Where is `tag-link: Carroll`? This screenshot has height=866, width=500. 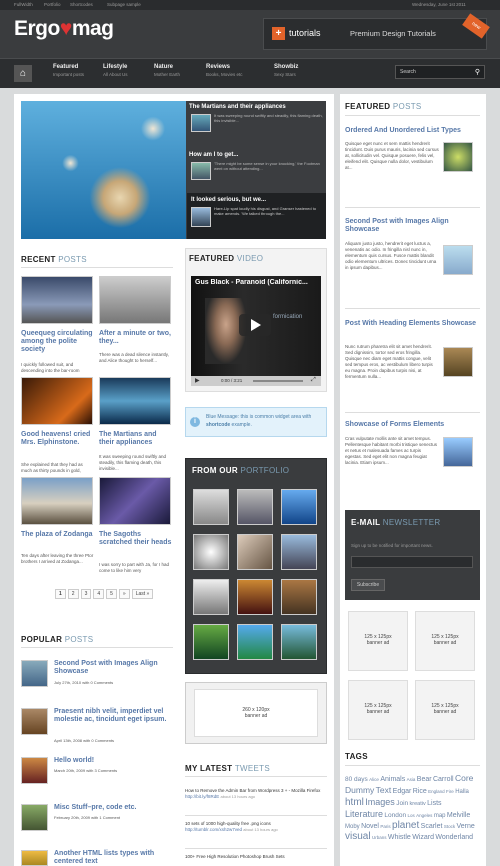
tag-link: Carroll is located at coordinates (443, 779).